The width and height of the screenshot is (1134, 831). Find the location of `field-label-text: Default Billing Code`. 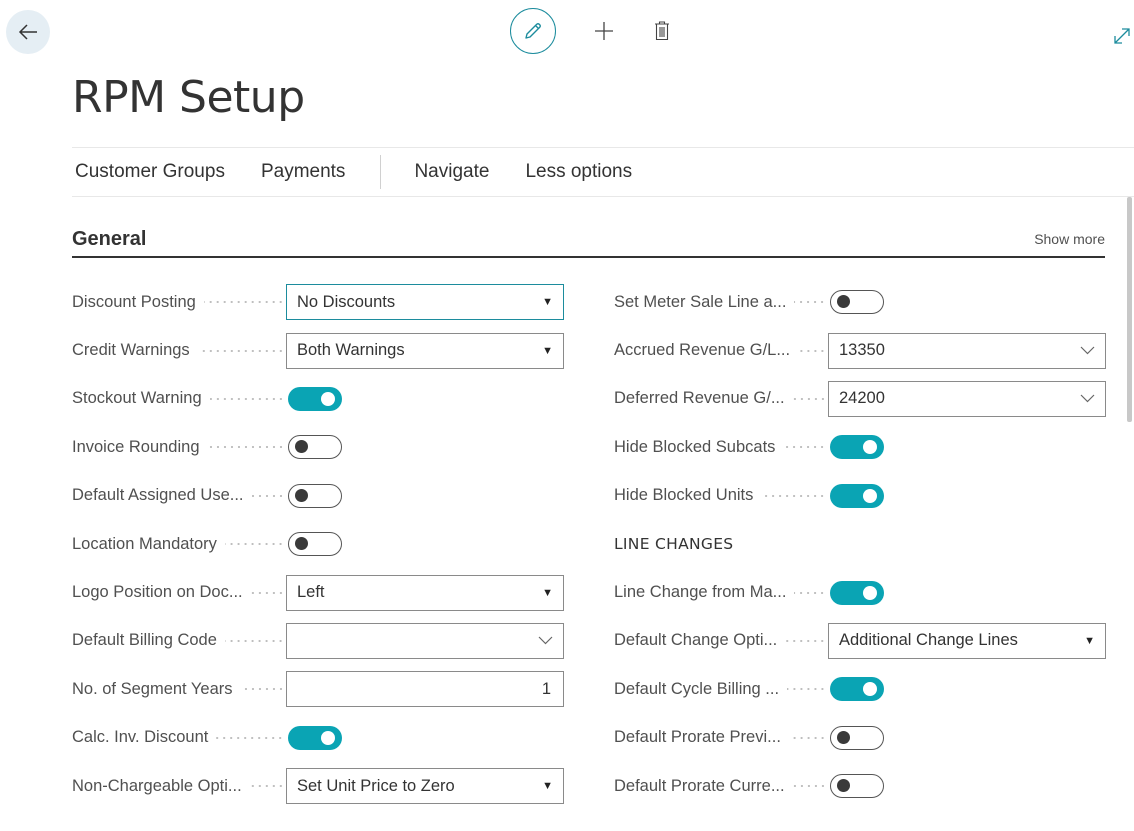

field-label-text: Default Billing Code is located at coordinates (144, 640).